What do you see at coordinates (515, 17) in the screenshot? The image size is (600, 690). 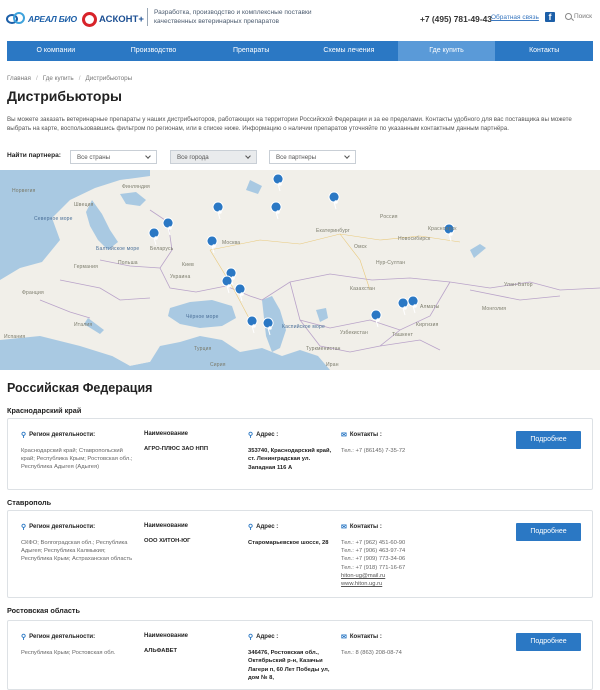 I see `callback-link: Обратная связь` at bounding box center [515, 17].